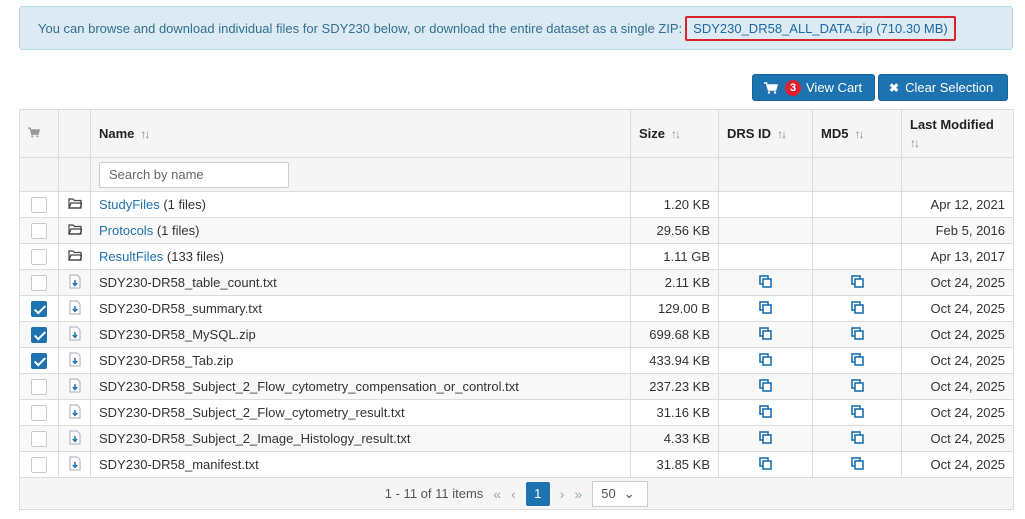 The image size is (1025, 519). Describe the element at coordinates (126, 230) in the screenshot. I see `folder-link: Protocols` at that location.